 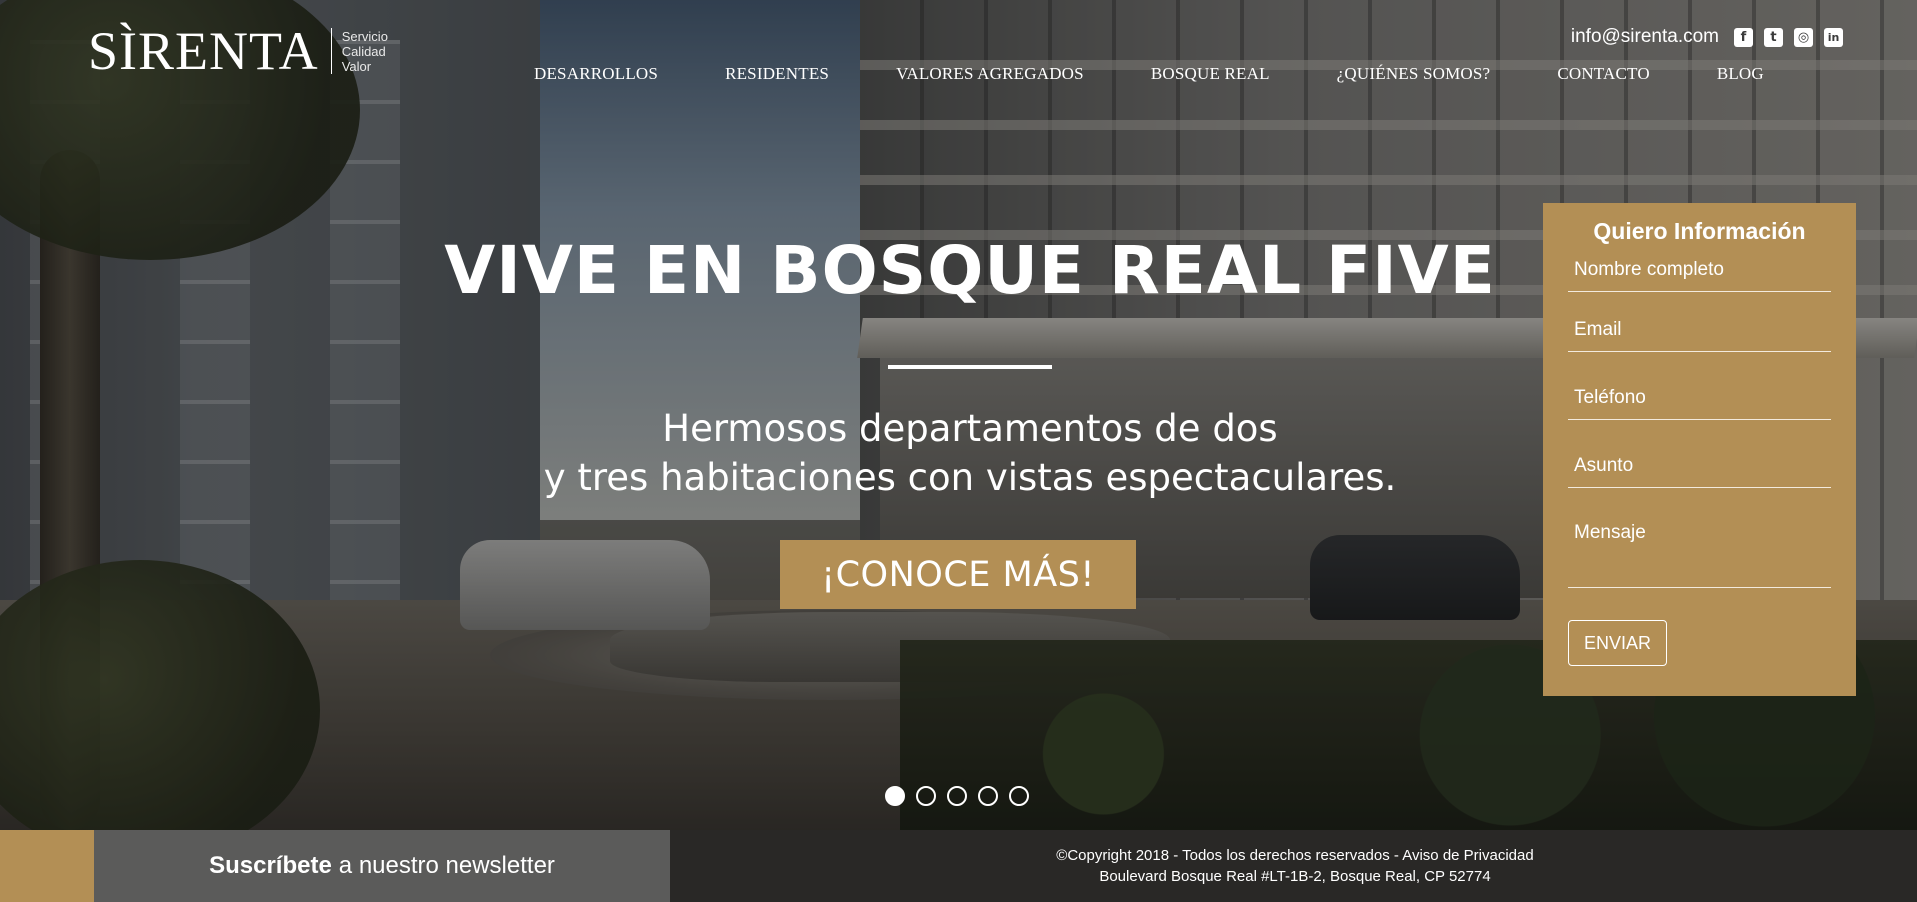 I want to click on form-title: Quiero Información, so click(x=1699, y=231).